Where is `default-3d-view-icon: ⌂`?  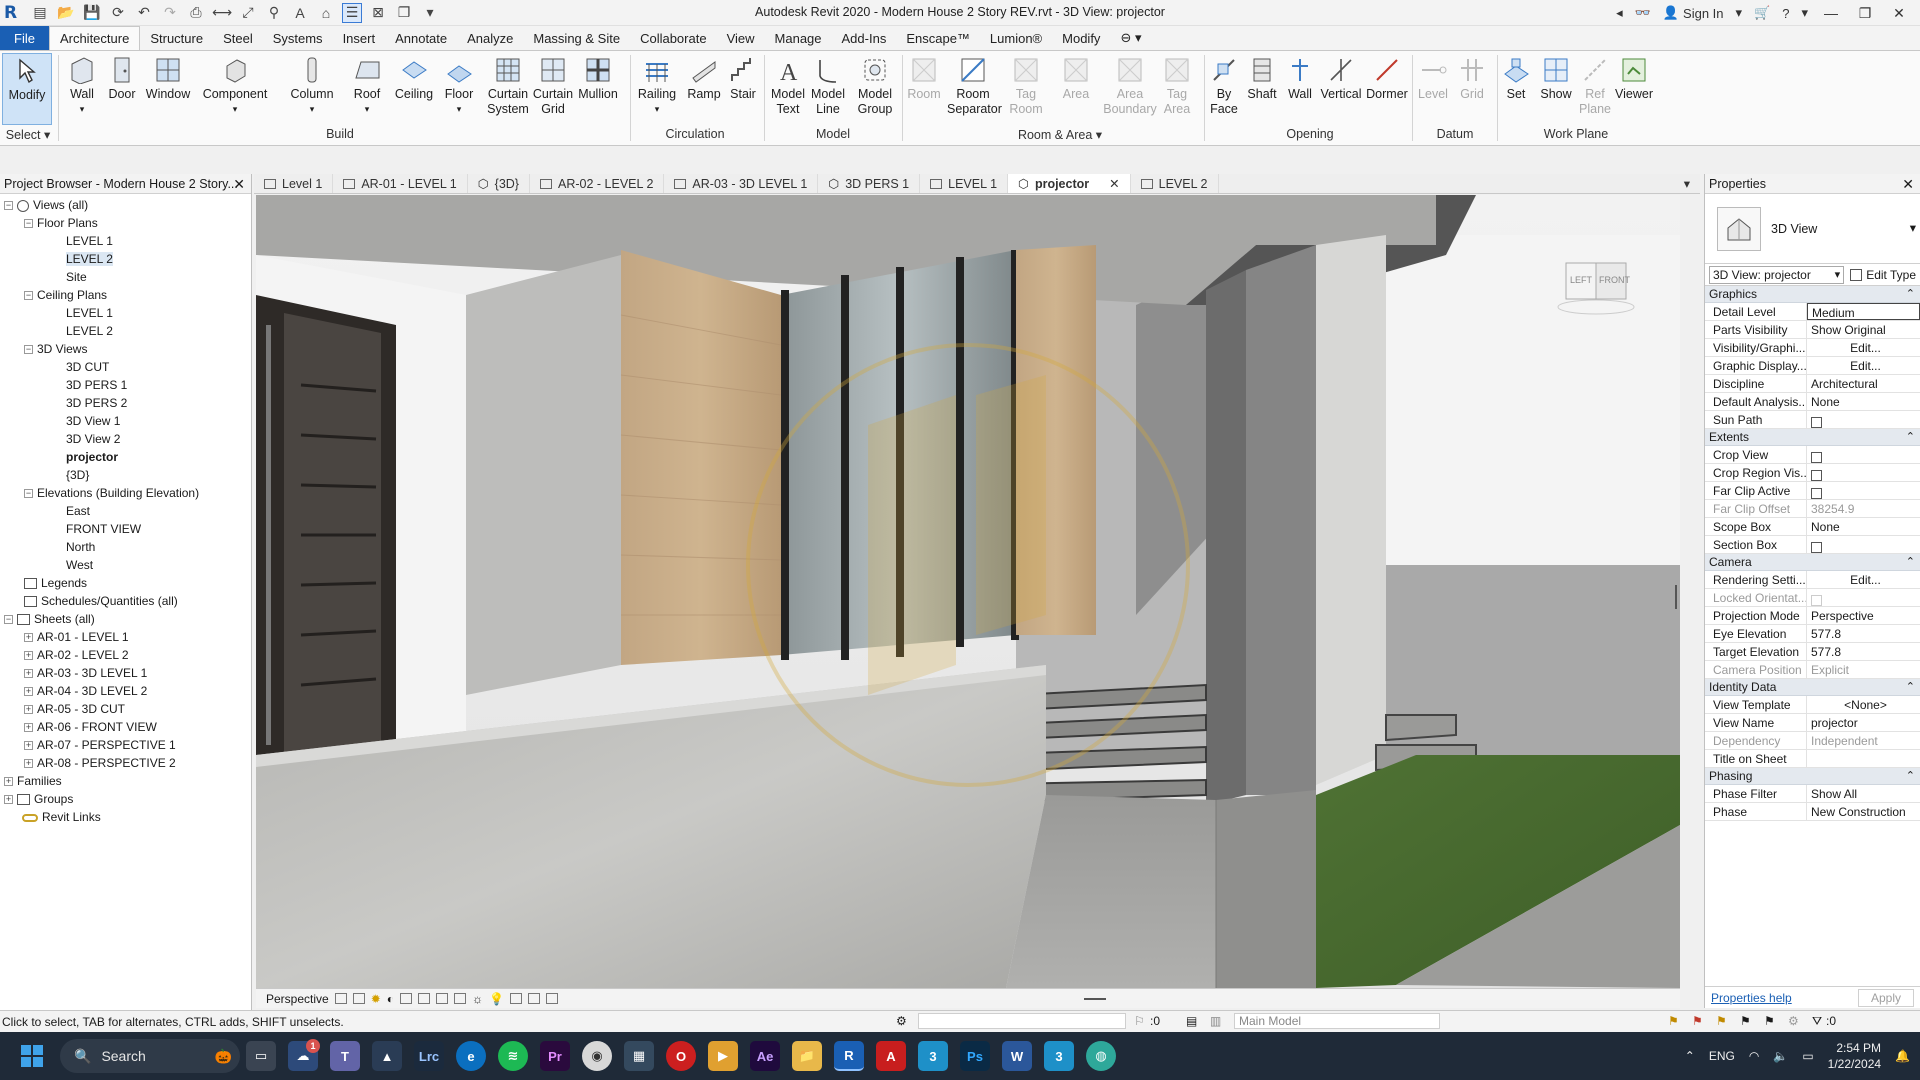 default-3d-view-icon: ⌂ is located at coordinates (326, 13).